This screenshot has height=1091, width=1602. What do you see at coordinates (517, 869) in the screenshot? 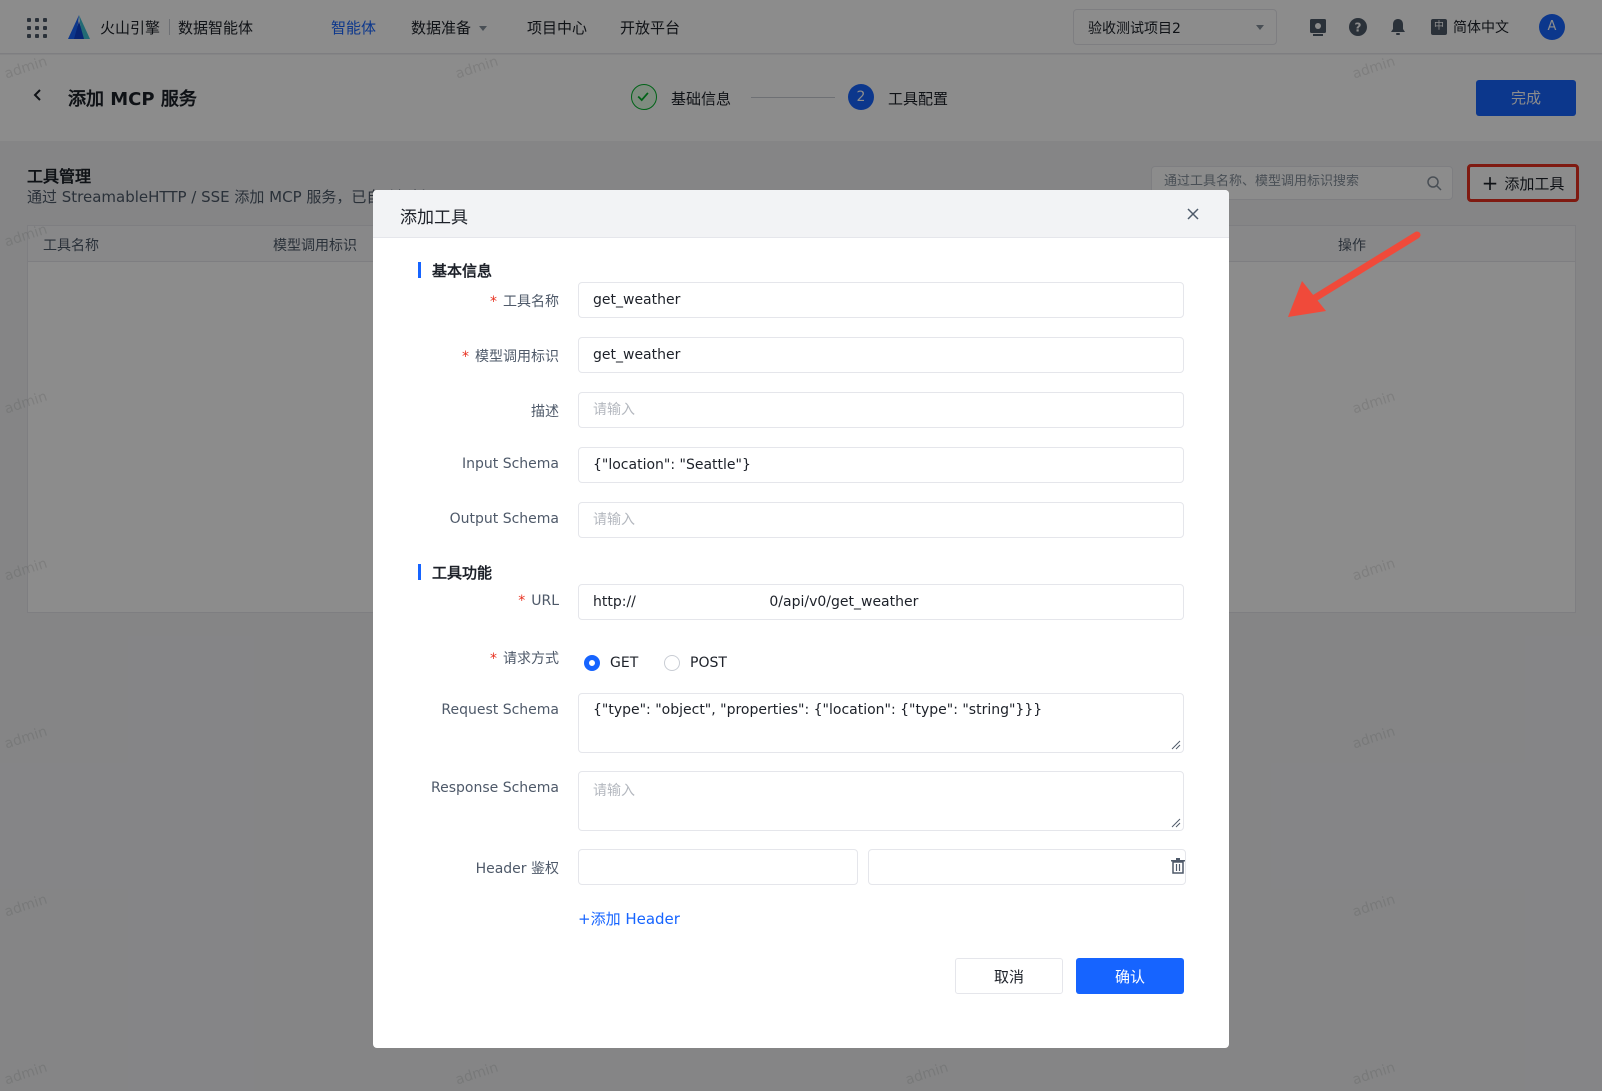
I see `header-auth-label: Header 鉴权` at bounding box center [517, 869].